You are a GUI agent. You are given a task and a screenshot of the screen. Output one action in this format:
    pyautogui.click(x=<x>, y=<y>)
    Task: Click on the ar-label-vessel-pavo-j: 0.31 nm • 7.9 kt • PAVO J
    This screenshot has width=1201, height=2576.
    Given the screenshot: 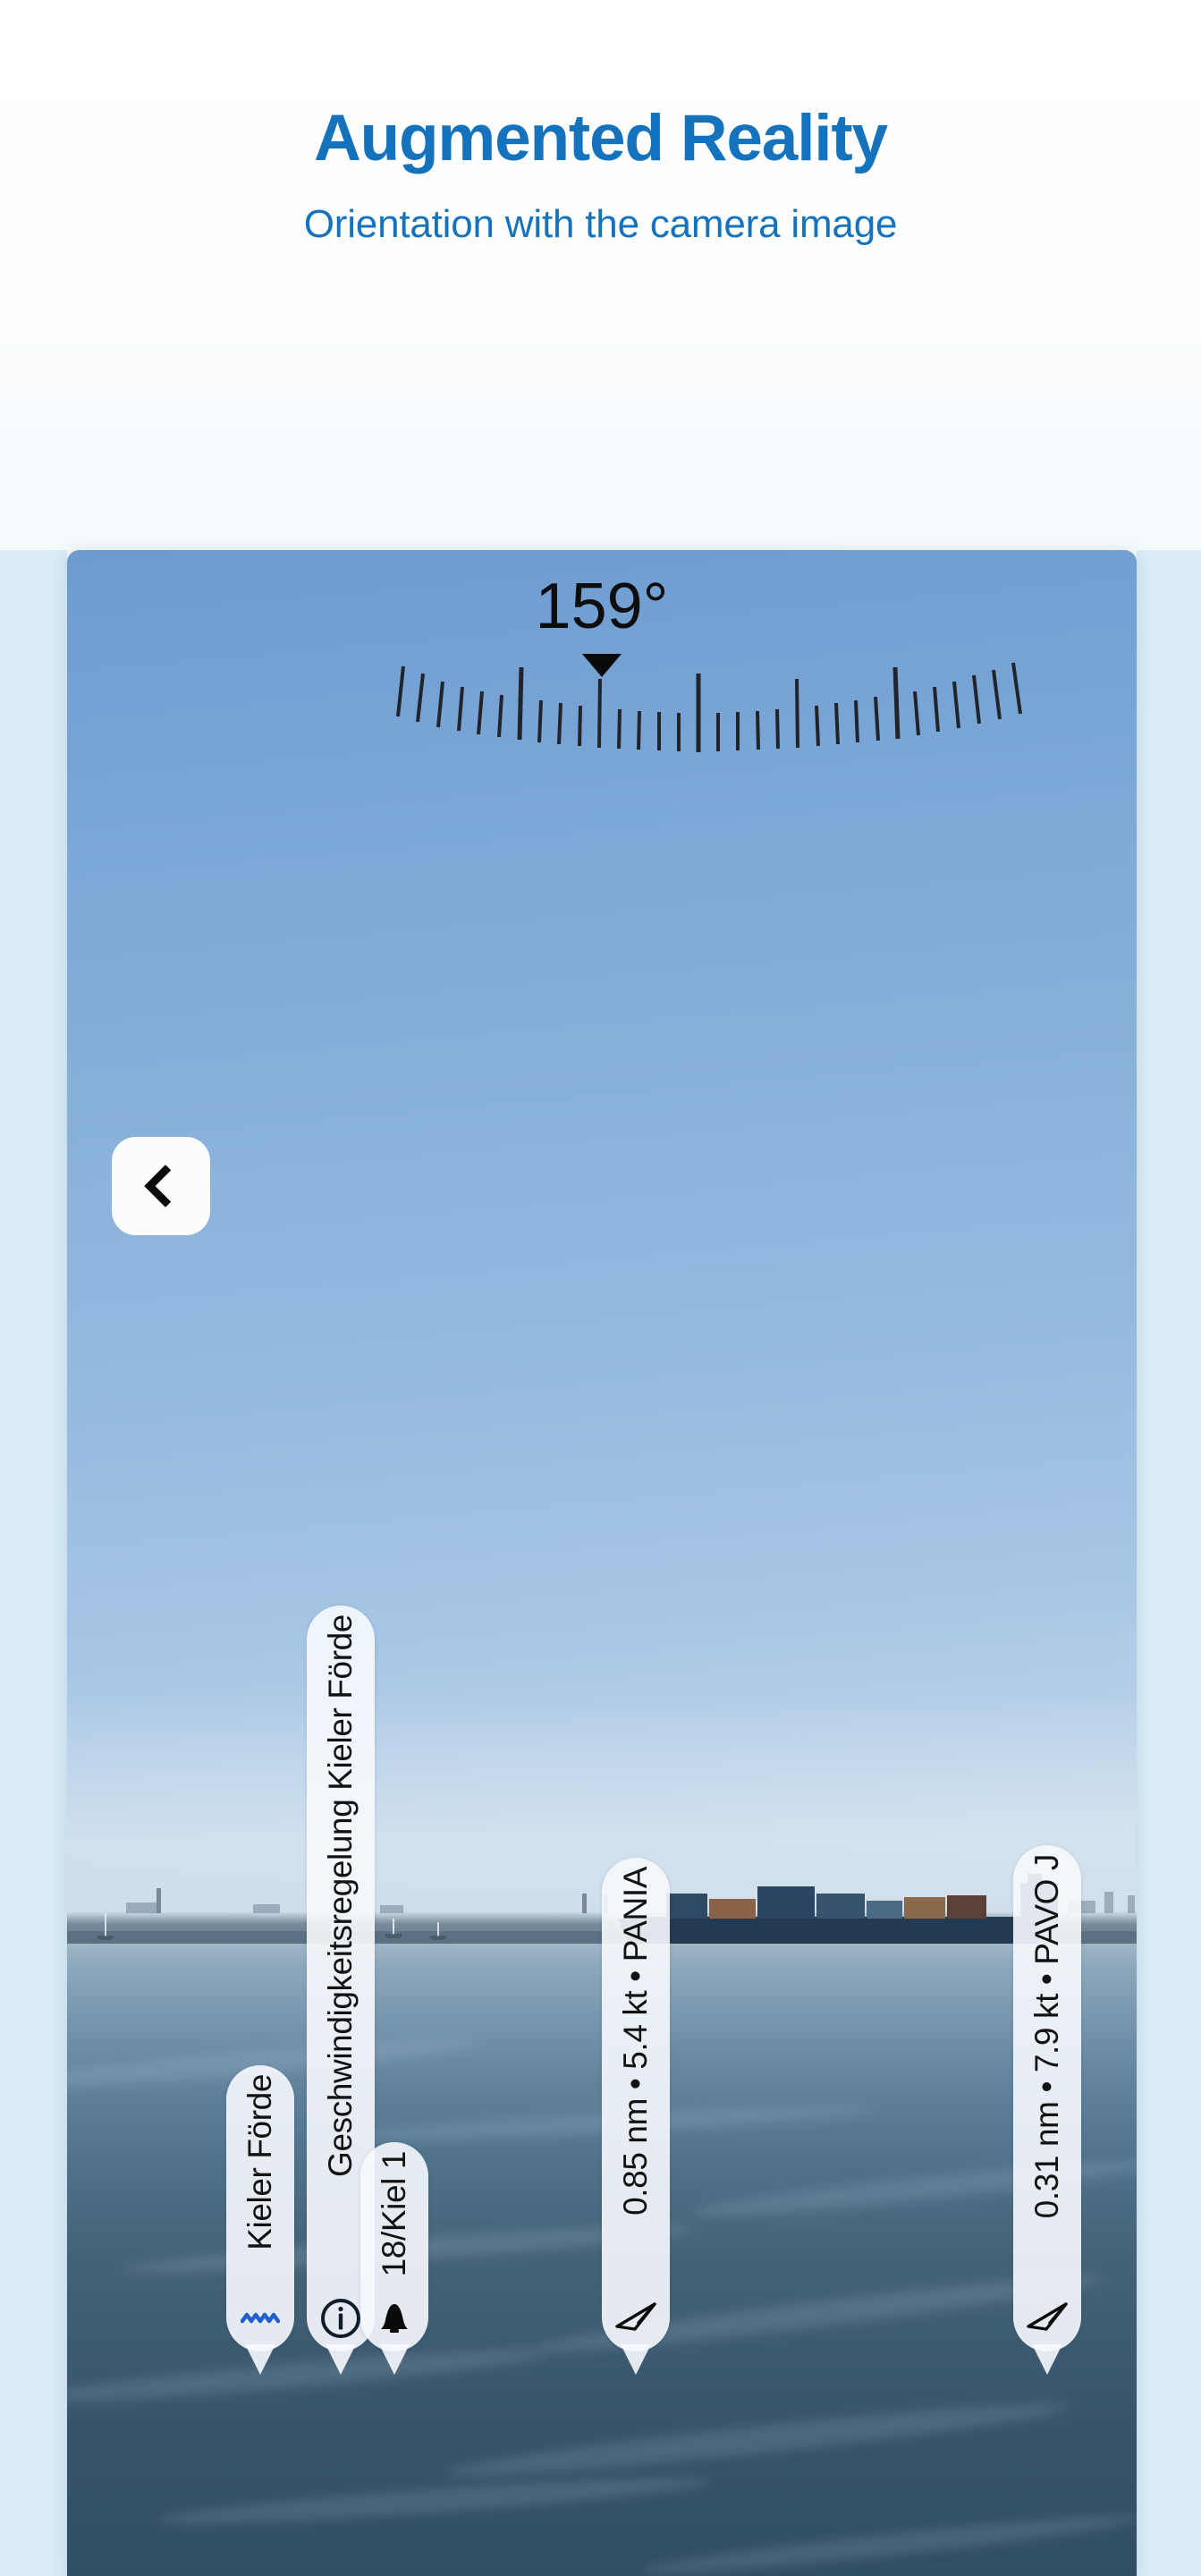 What is the action you would take?
    pyautogui.click(x=1047, y=2110)
    